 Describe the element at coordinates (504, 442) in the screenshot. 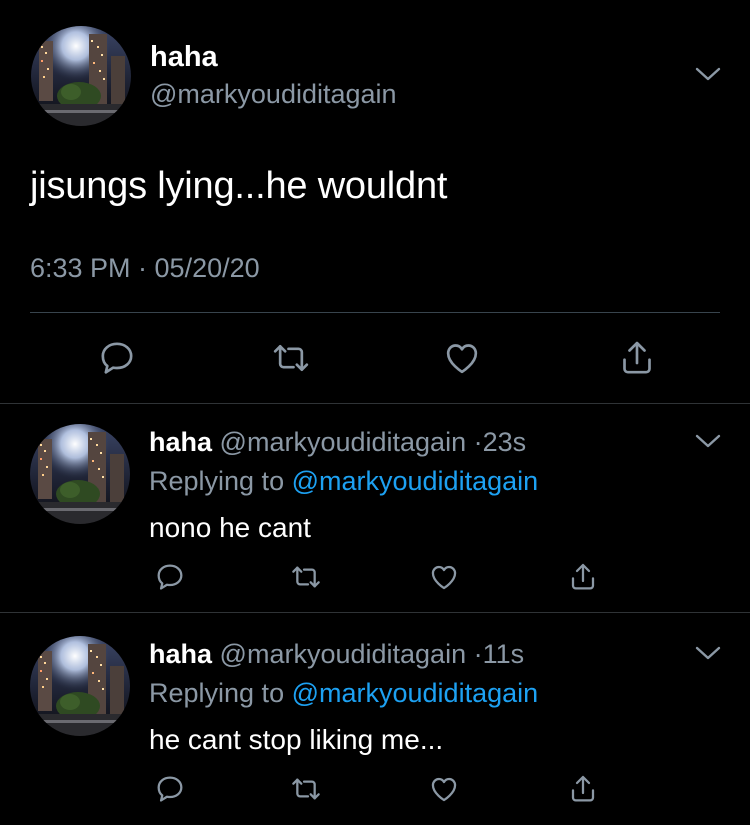

I see `reply-time: 23s` at that location.